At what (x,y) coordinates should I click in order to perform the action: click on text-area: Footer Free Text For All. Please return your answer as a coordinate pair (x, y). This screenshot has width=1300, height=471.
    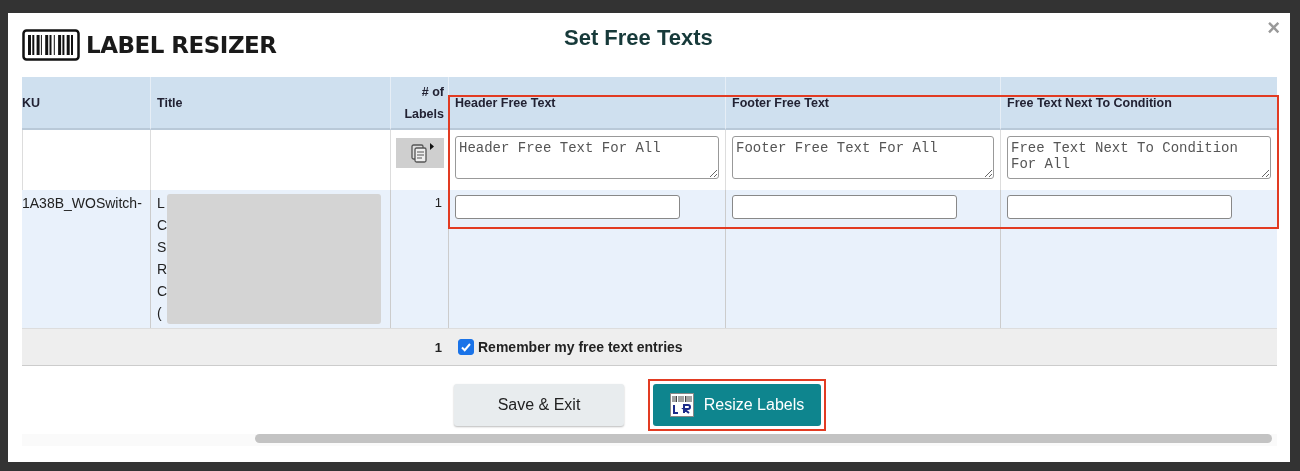
    Looking at the image, I should click on (863, 157).